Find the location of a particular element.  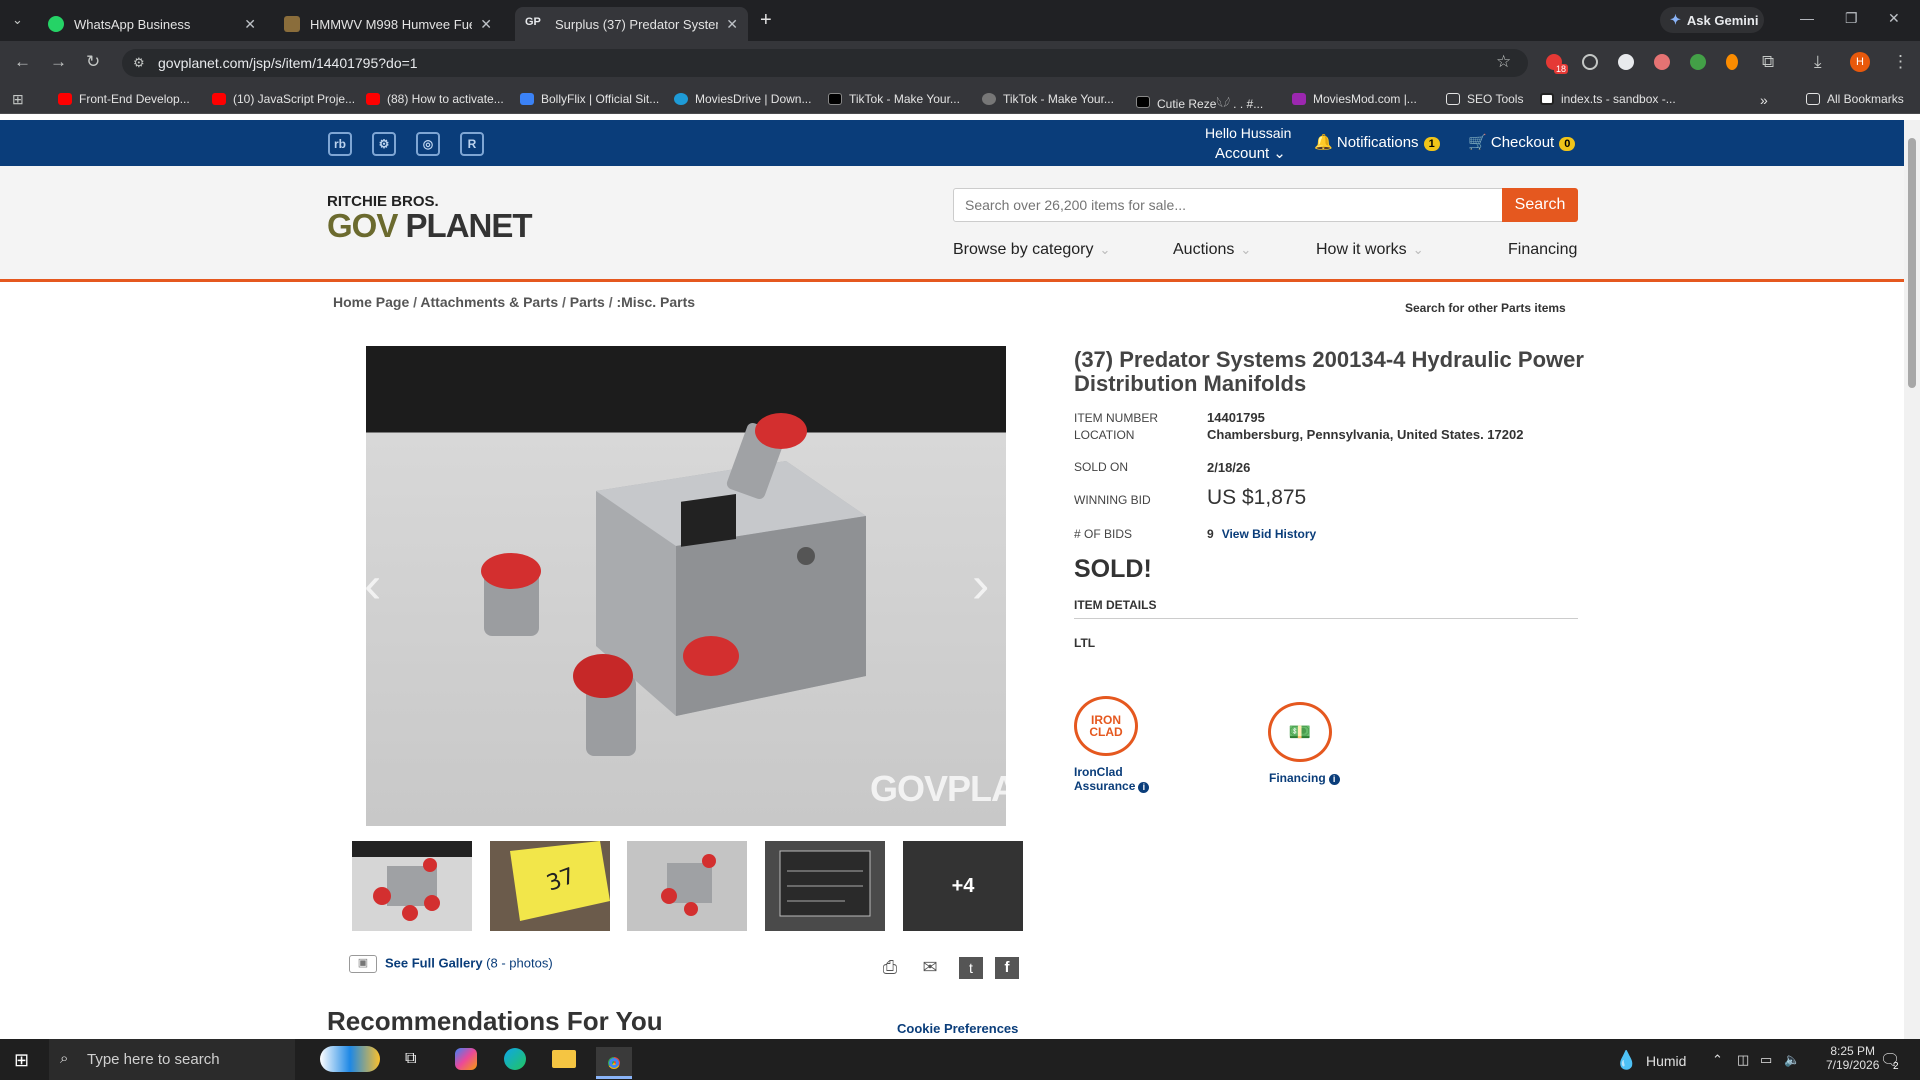

bids-row: 9 View Bid History is located at coordinates (1261, 534).